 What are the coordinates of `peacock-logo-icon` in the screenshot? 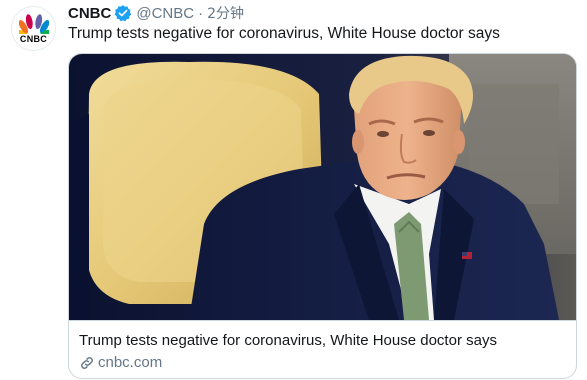 It's located at (33, 23).